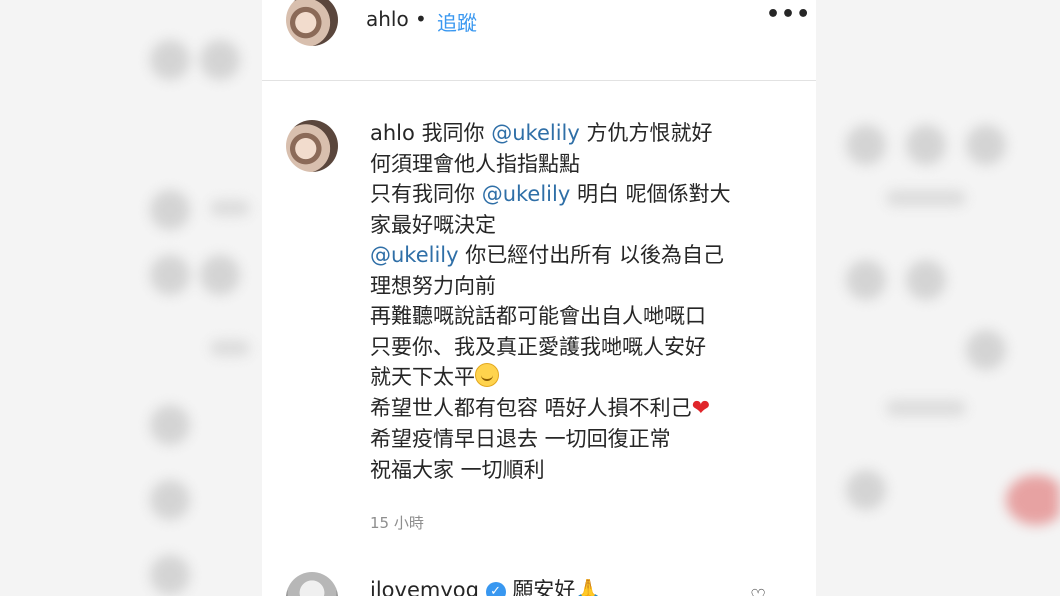  Describe the element at coordinates (475, 163) in the screenshot. I see `comment-line: 何須理會他人指指點點` at that location.